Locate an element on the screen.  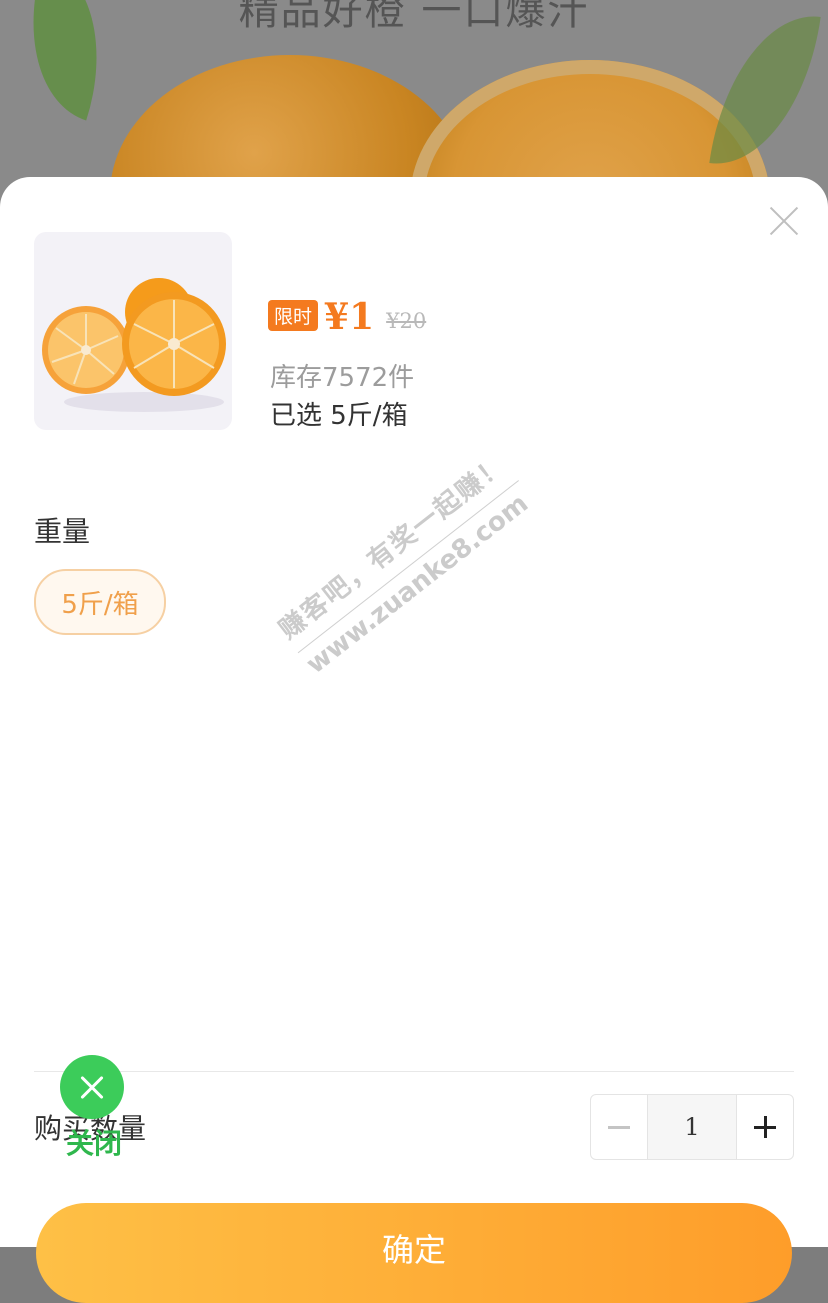
quantity-stepper is located at coordinates (692, 1127).